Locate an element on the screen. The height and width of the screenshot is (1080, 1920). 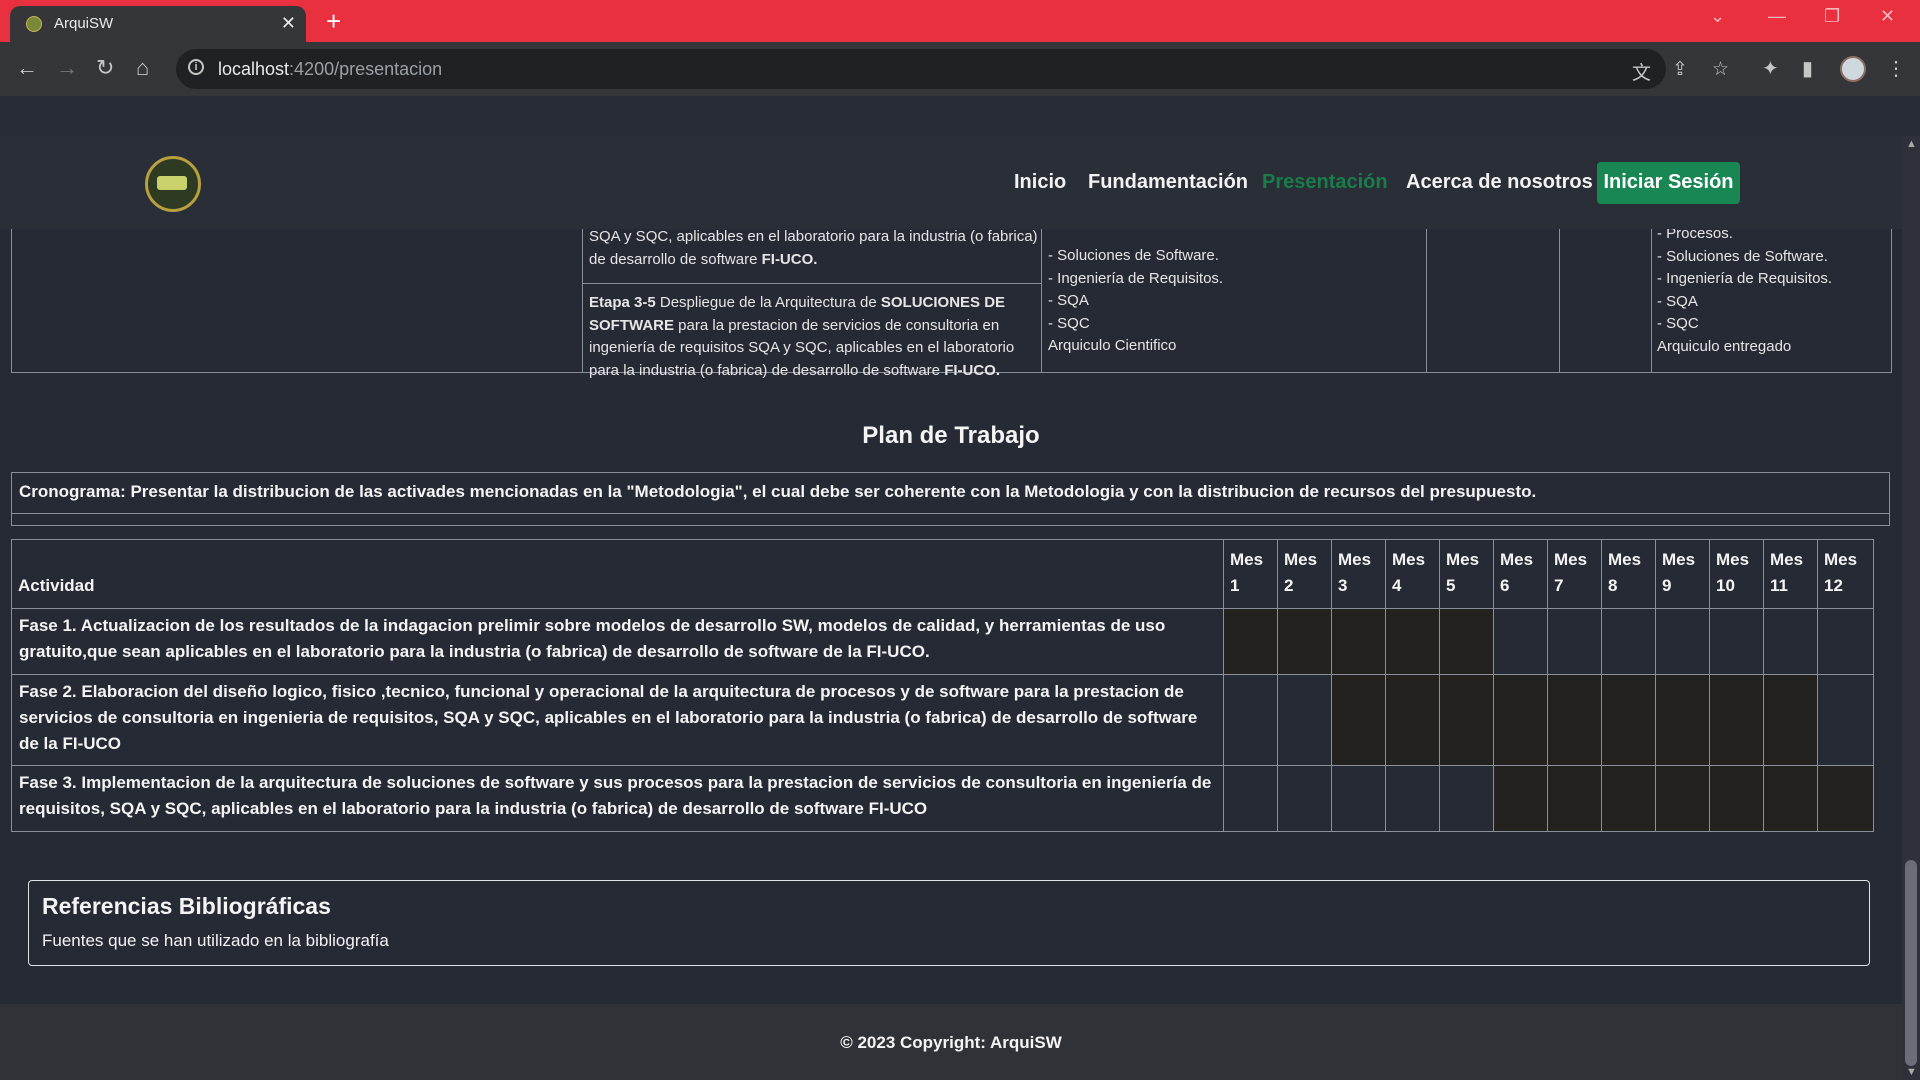
profile-avatar is located at coordinates (1853, 69).